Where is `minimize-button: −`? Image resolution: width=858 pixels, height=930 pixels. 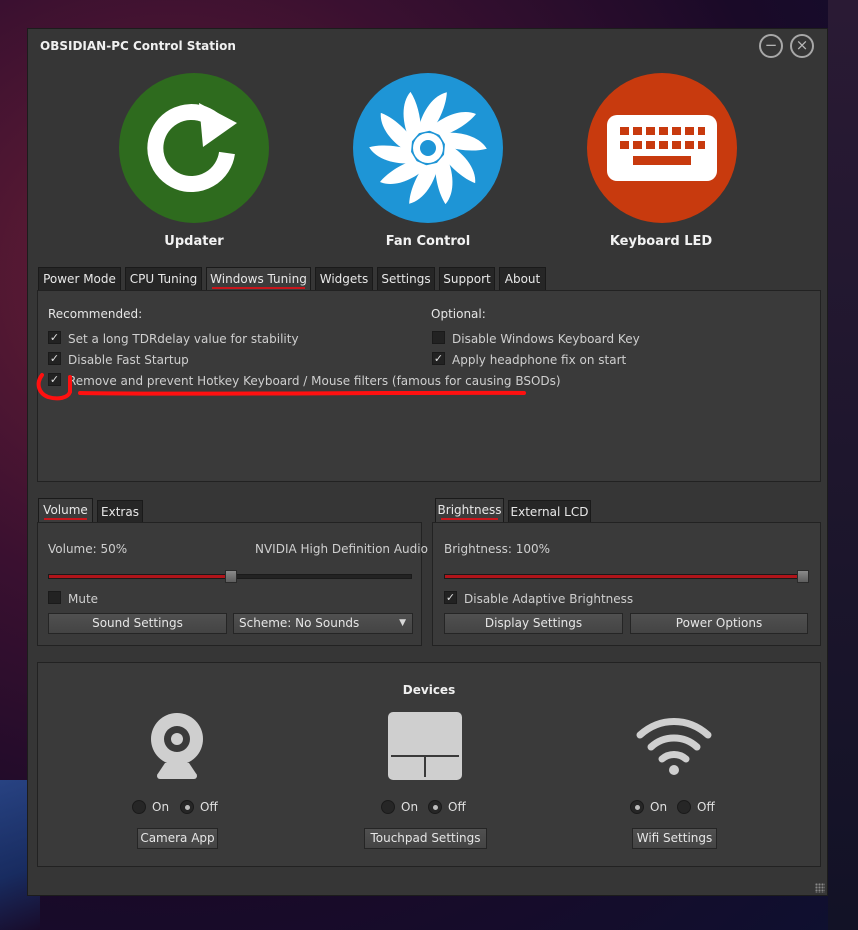 minimize-button: − is located at coordinates (771, 46).